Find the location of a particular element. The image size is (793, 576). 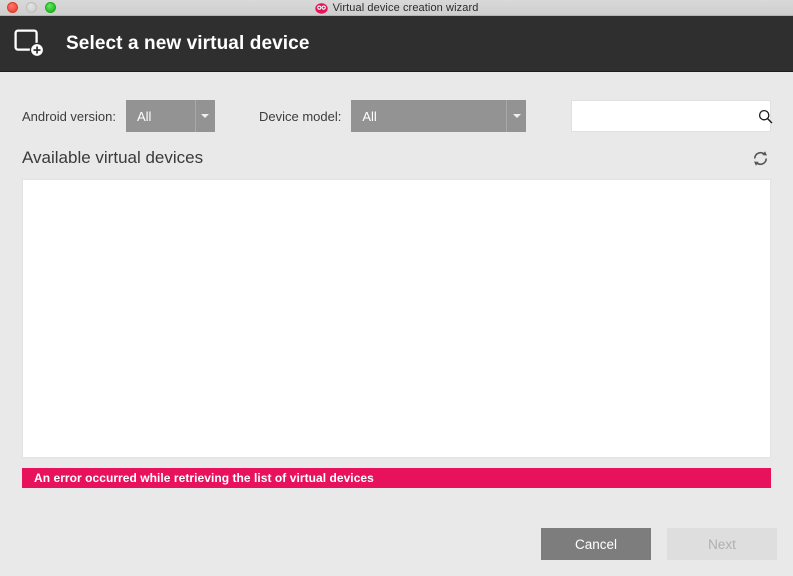

android-version-dropdown: All is located at coordinates (170, 116).